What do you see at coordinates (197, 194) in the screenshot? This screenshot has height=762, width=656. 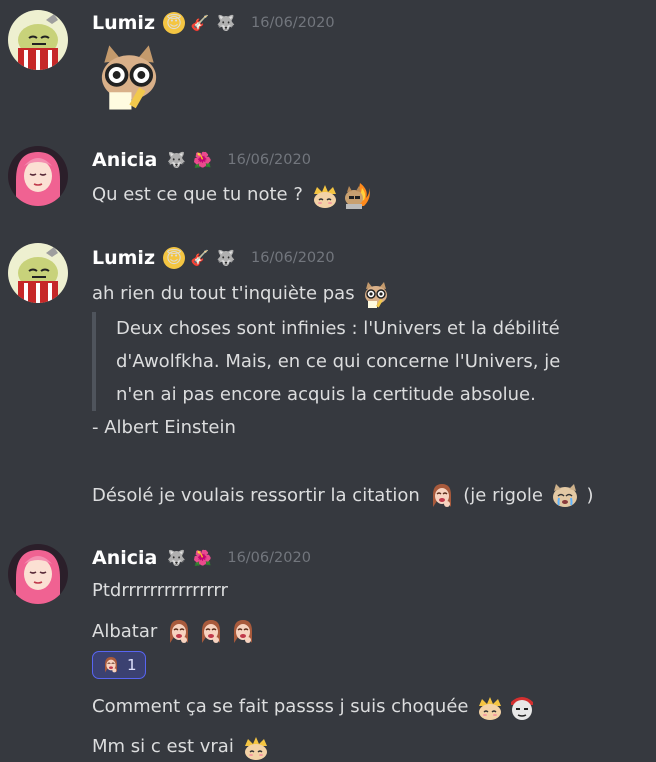 I see `message-text-content: Qu est ce que tu note ?` at bounding box center [197, 194].